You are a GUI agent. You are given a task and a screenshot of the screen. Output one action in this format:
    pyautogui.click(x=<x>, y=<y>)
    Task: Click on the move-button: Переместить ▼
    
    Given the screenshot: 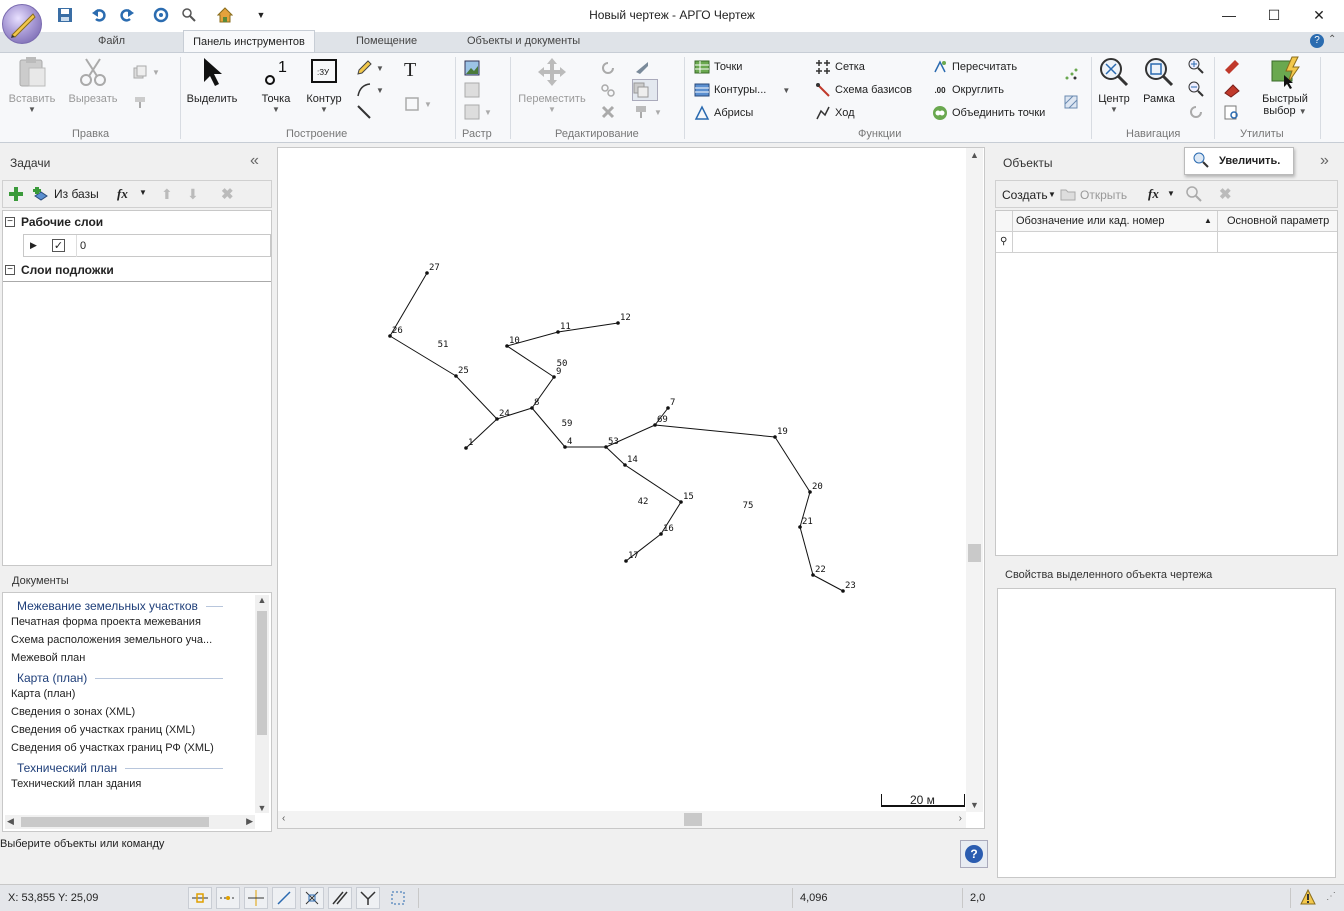 What is the action you would take?
    pyautogui.click(x=552, y=84)
    